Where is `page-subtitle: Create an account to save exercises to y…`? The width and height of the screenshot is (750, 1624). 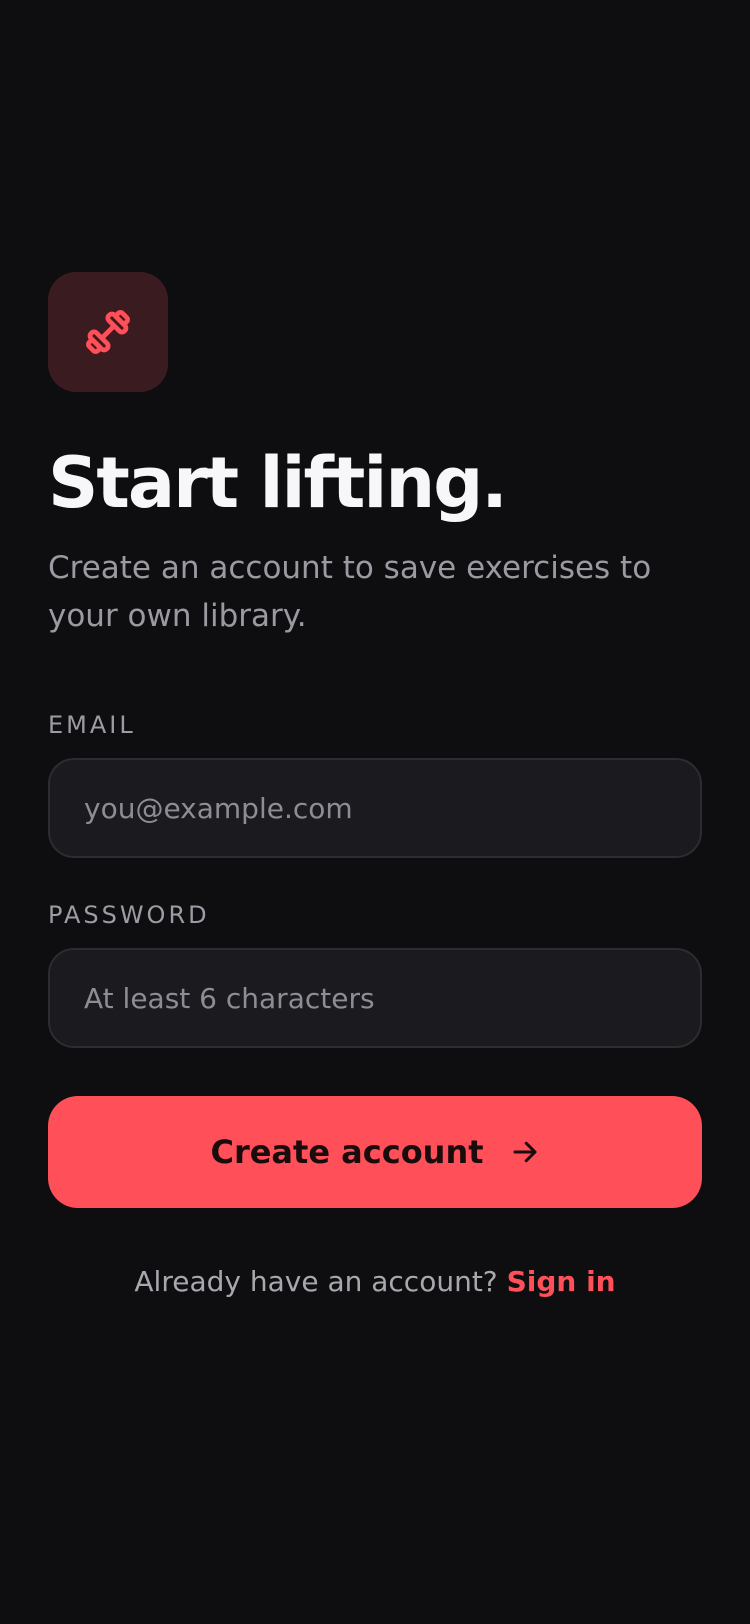 page-subtitle: Create an account to save exercises to y… is located at coordinates (350, 592).